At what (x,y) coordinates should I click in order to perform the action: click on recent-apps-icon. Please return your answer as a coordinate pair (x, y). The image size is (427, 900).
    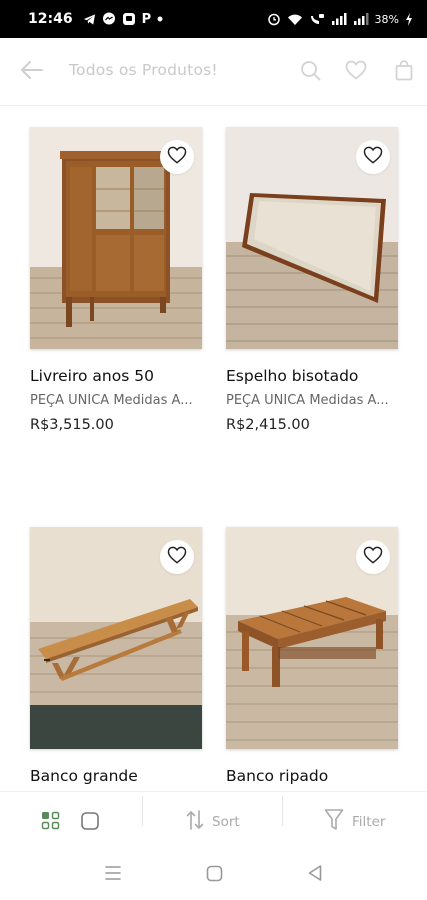
    Looking at the image, I should click on (113, 875).